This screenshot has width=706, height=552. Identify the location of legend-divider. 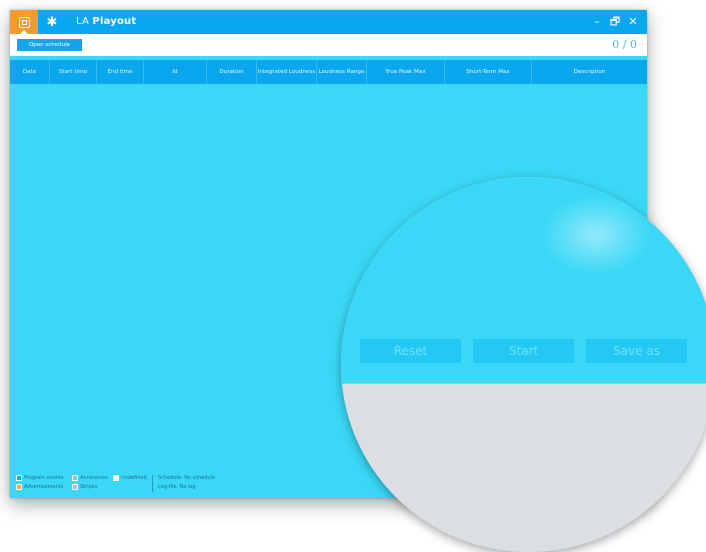
(152, 483).